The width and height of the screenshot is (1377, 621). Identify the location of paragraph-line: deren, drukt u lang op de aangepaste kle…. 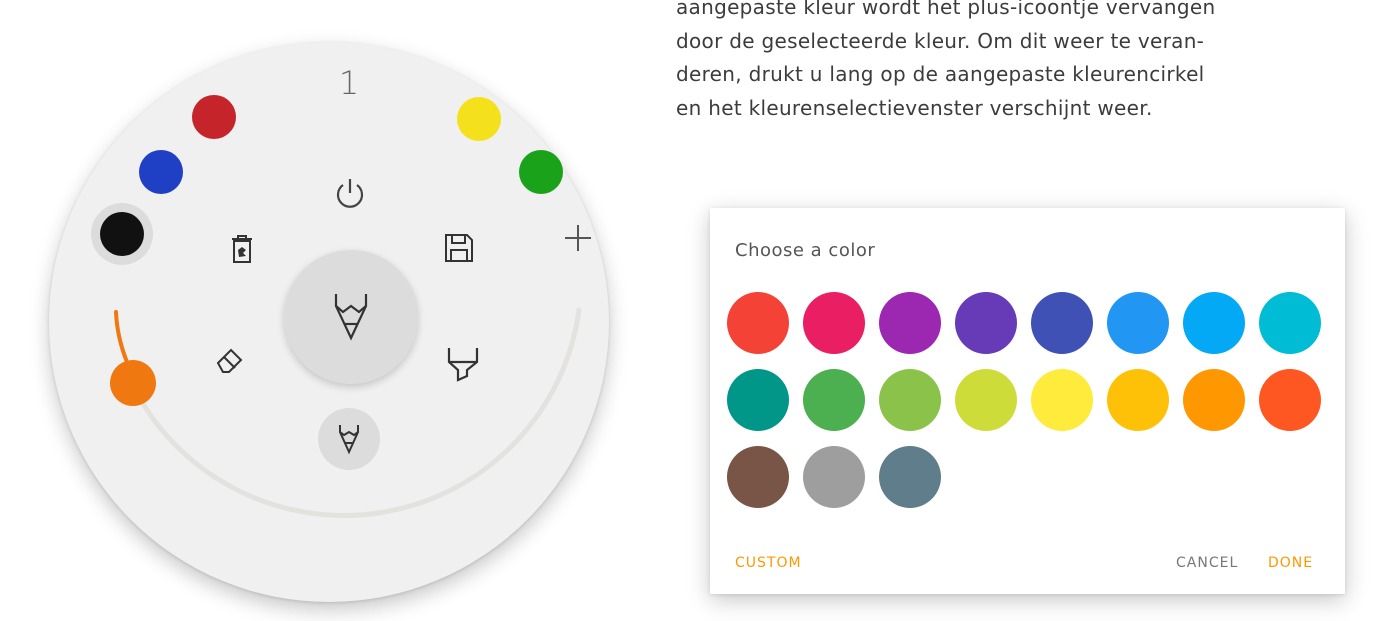
(940, 74).